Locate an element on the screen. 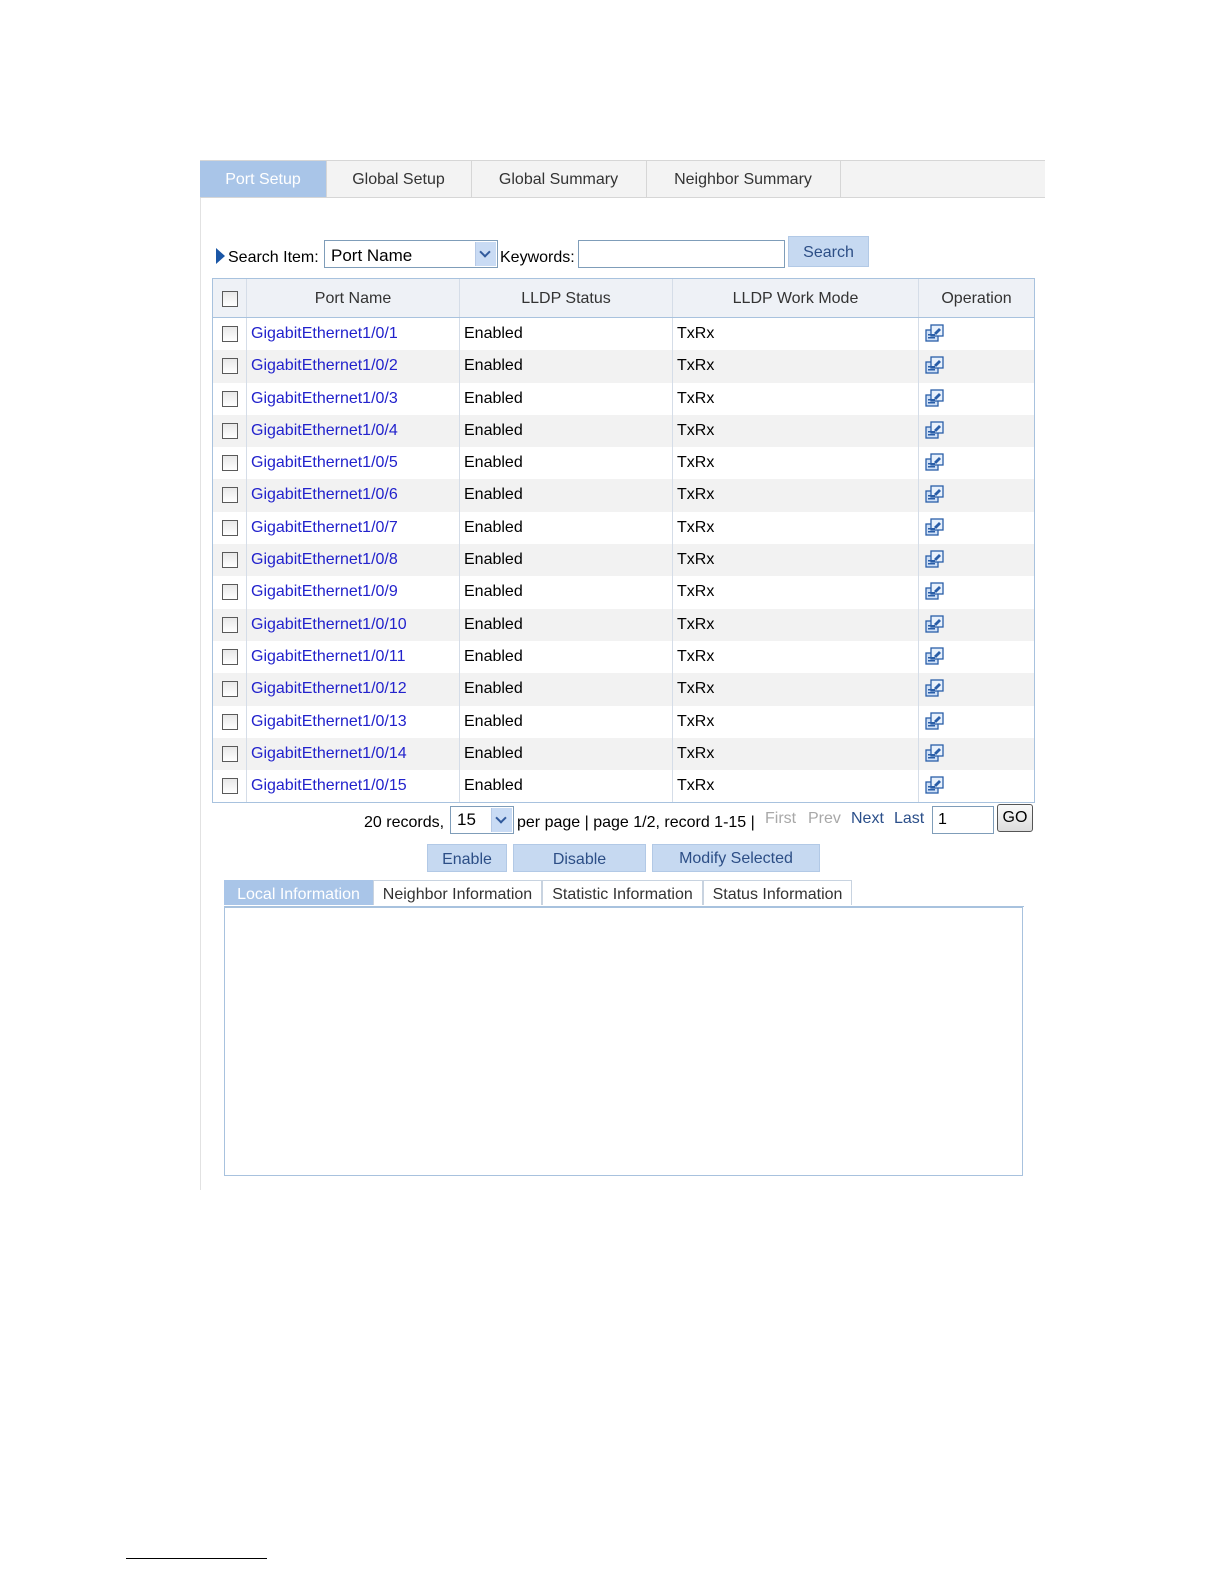  port-name-link: GigabitEthernet1/0/4 is located at coordinates (353, 431).